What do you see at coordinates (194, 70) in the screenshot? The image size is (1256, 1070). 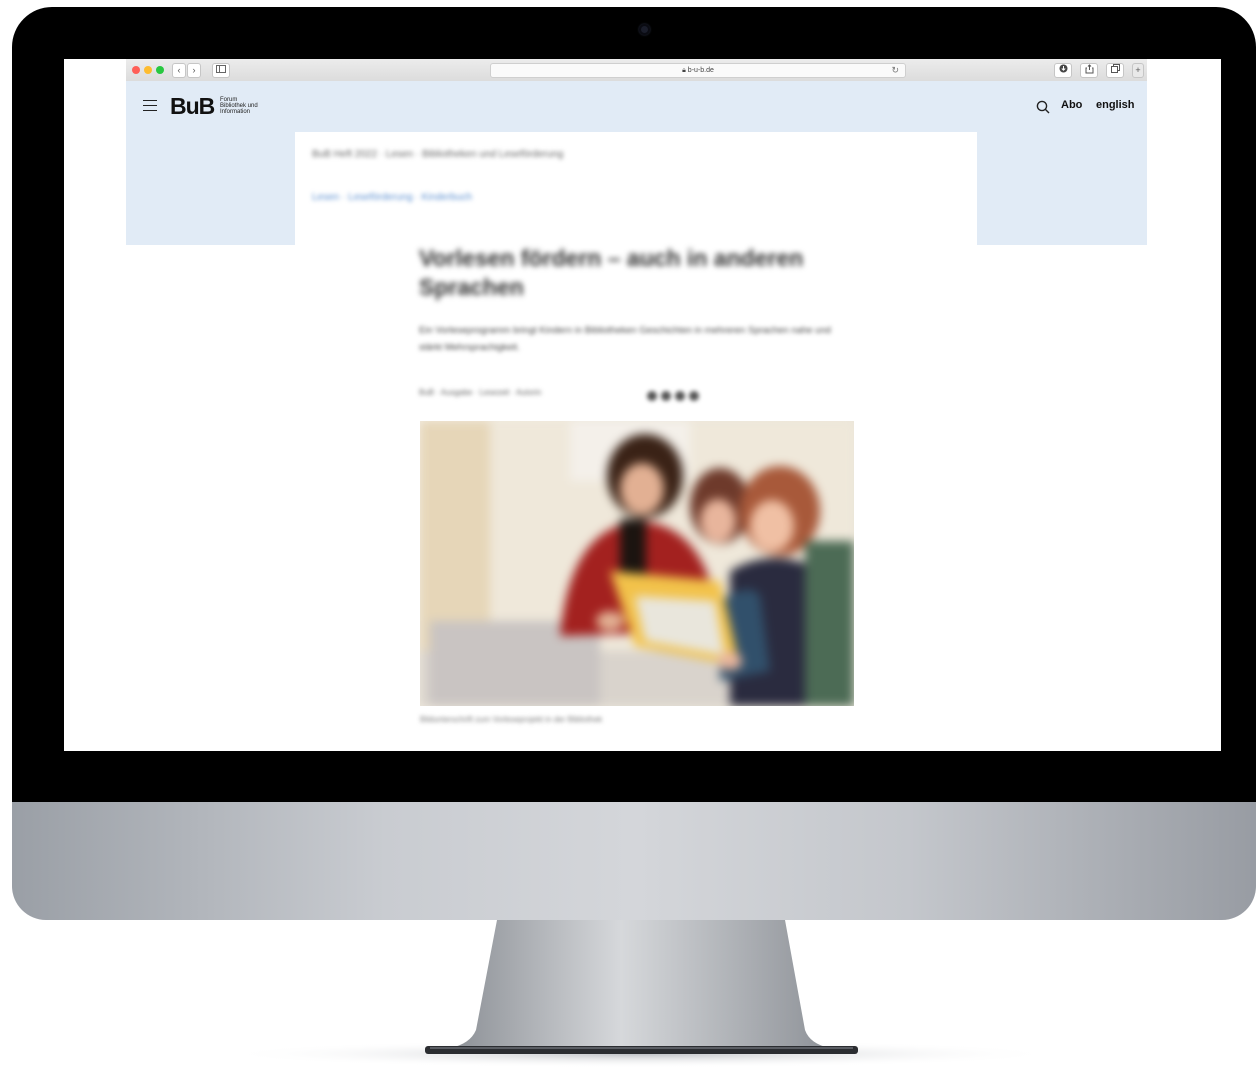 I see `forward-button: ›` at bounding box center [194, 70].